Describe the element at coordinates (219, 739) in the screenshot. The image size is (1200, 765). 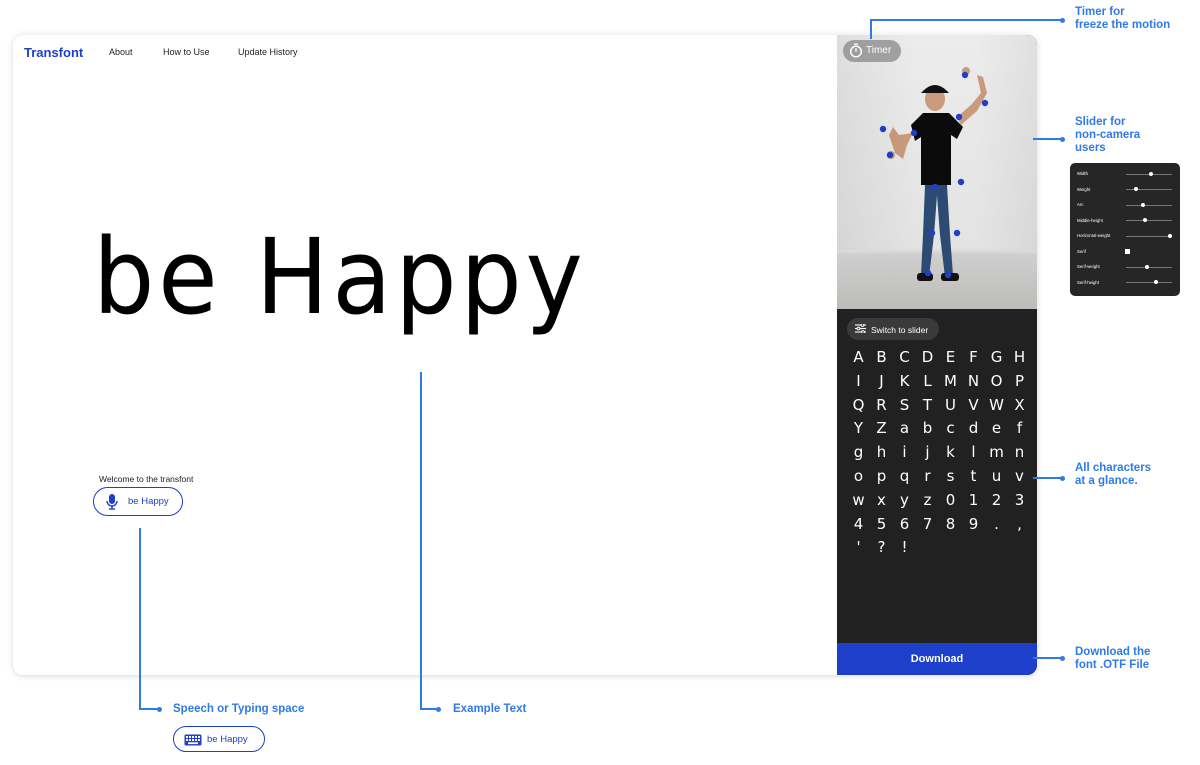
I see `typing-input: be Happy` at that location.